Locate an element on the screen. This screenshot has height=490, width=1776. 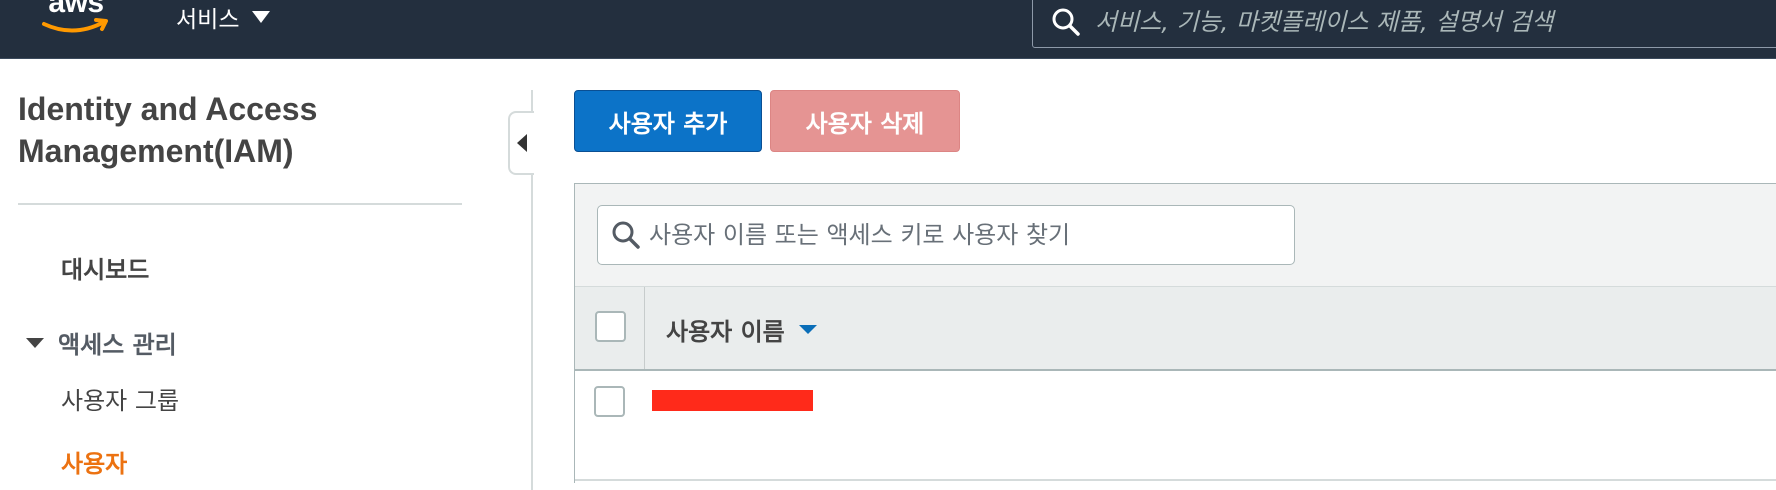
aws-logo: aws is located at coordinates (76, 21).